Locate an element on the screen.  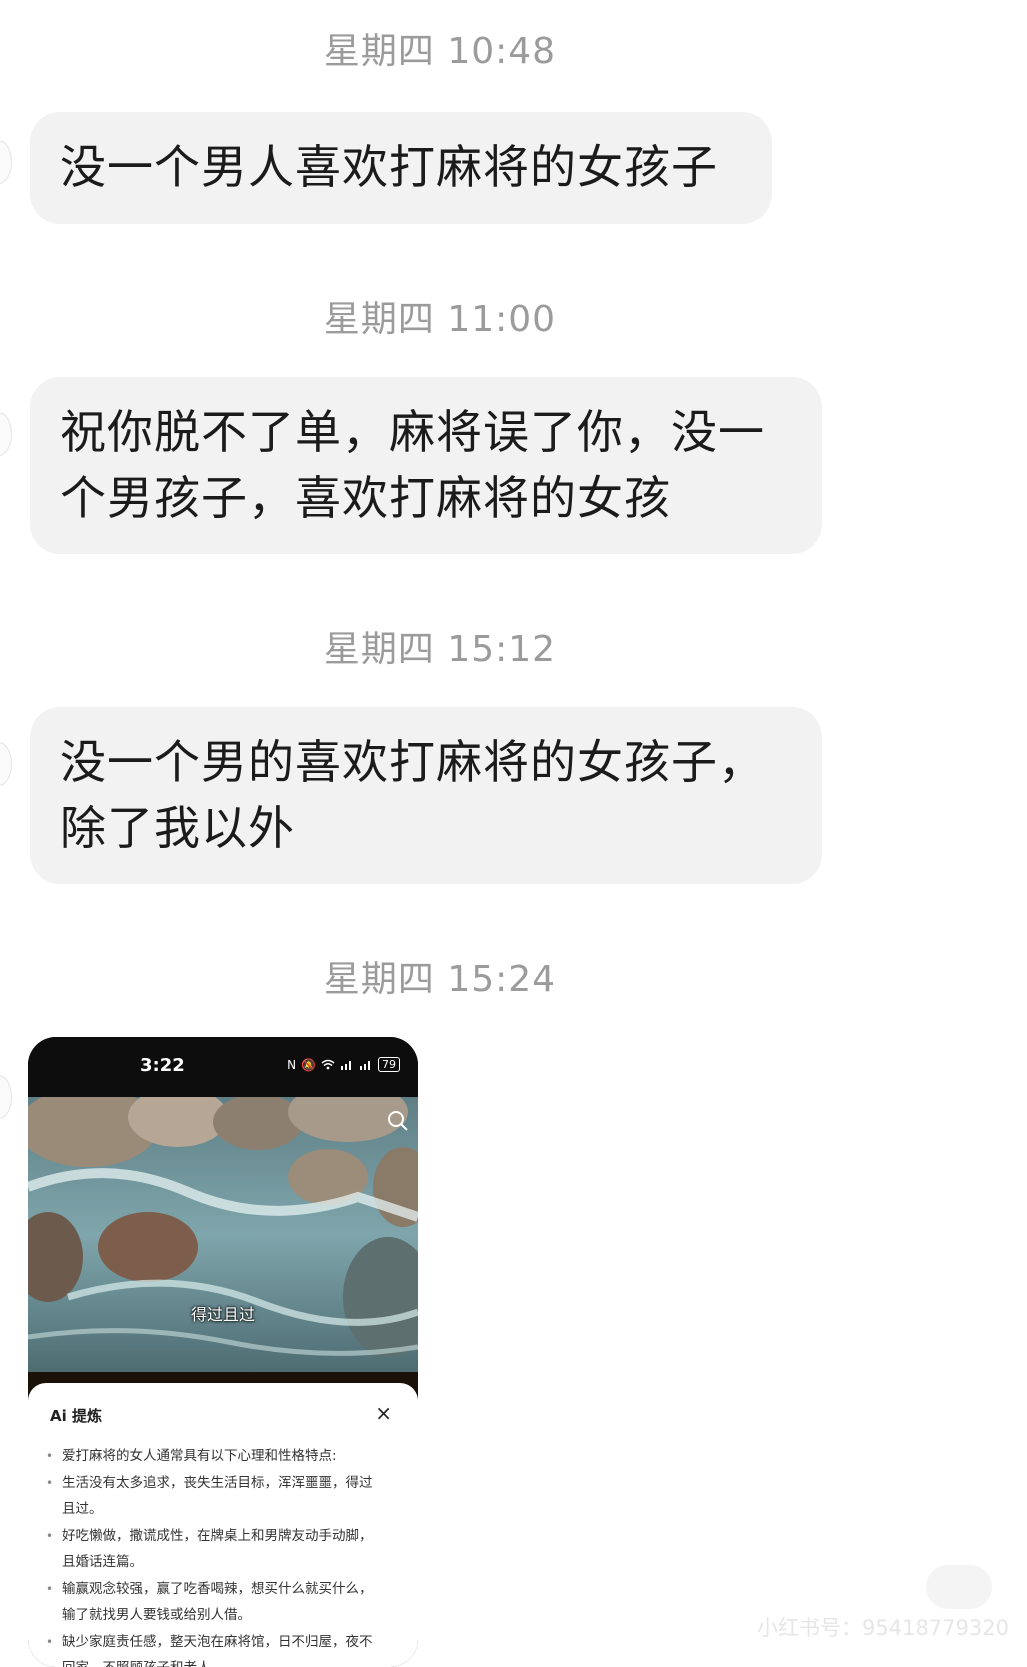
battery-icon: 79 is located at coordinates (389, 1064).